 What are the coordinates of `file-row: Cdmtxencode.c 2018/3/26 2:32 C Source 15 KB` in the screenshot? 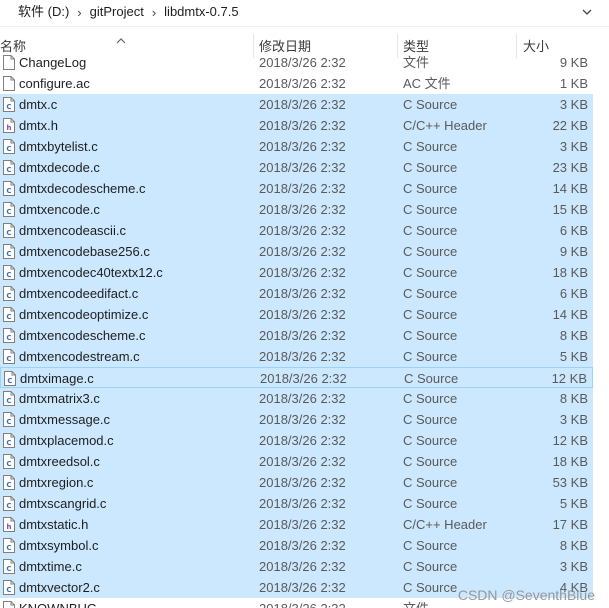 It's located at (296, 209).